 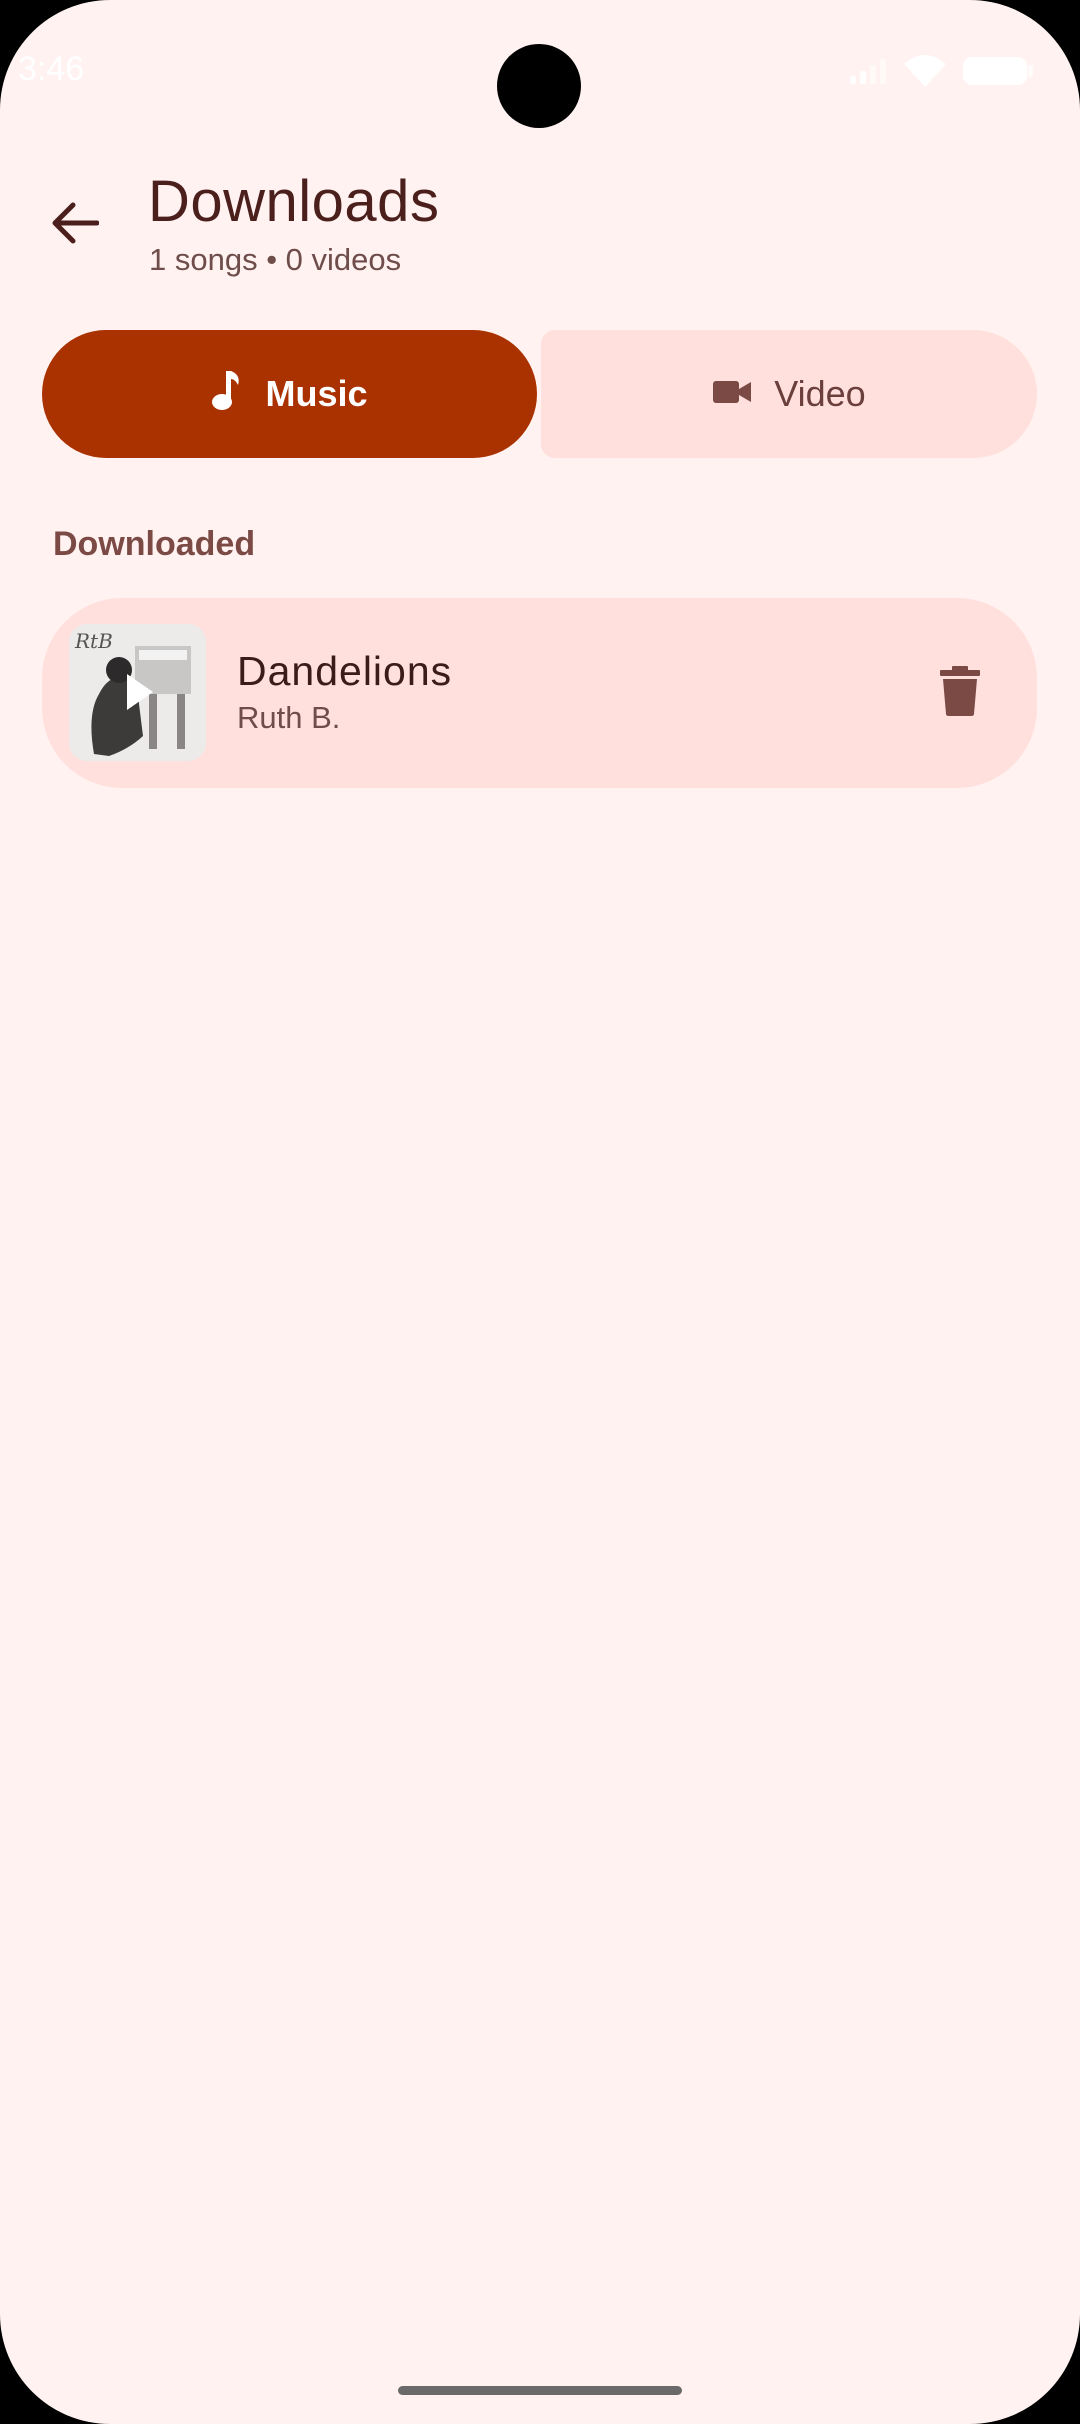 What do you see at coordinates (137, 692) in the screenshot?
I see `album-art-icon: RtB` at bounding box center [137, 692].